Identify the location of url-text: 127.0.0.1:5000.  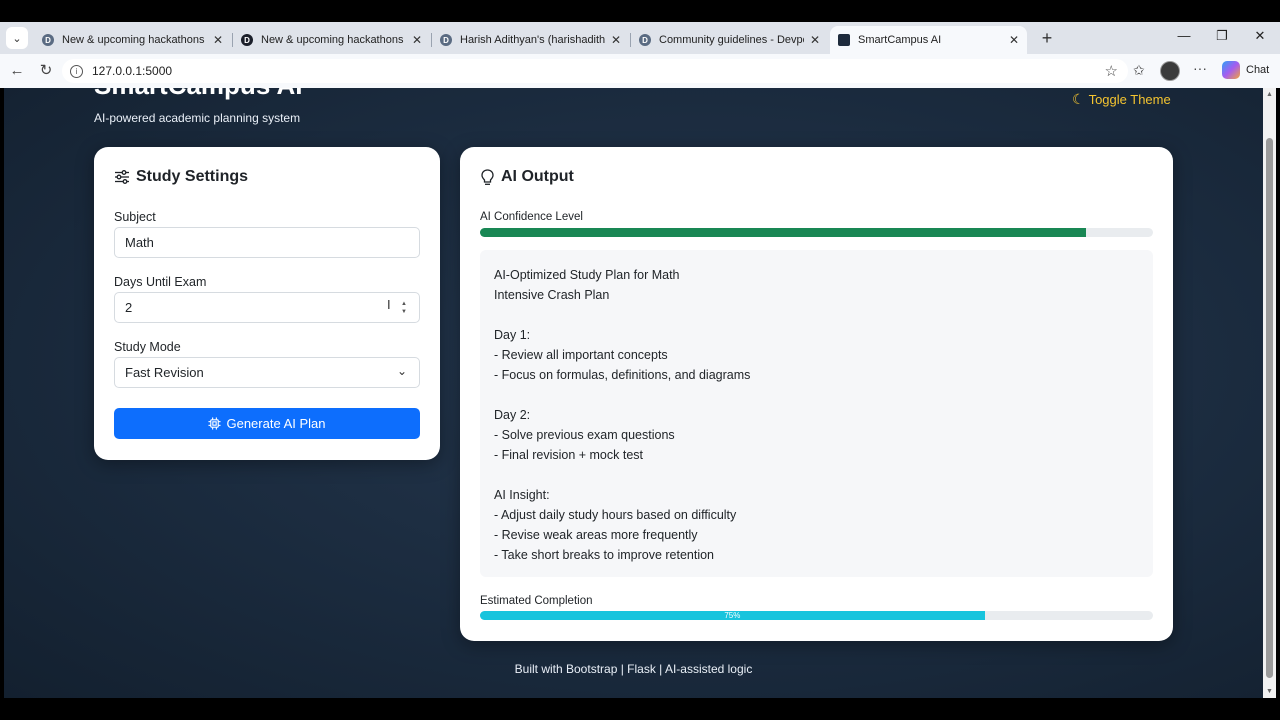
(132, 71).